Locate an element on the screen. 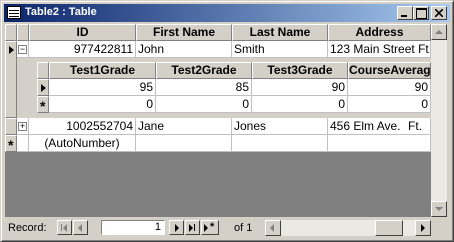 The height and width of the screenshot is (242, 454). subdatasheet-corner is located at coordinates (43, 70).